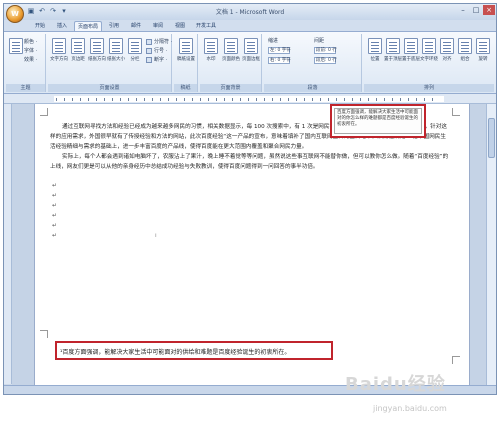 The height and width of the screenshot is (434, 500). Describe the element at coordinates (116, 46) in the screenshot. I see `size-icon` at that location.